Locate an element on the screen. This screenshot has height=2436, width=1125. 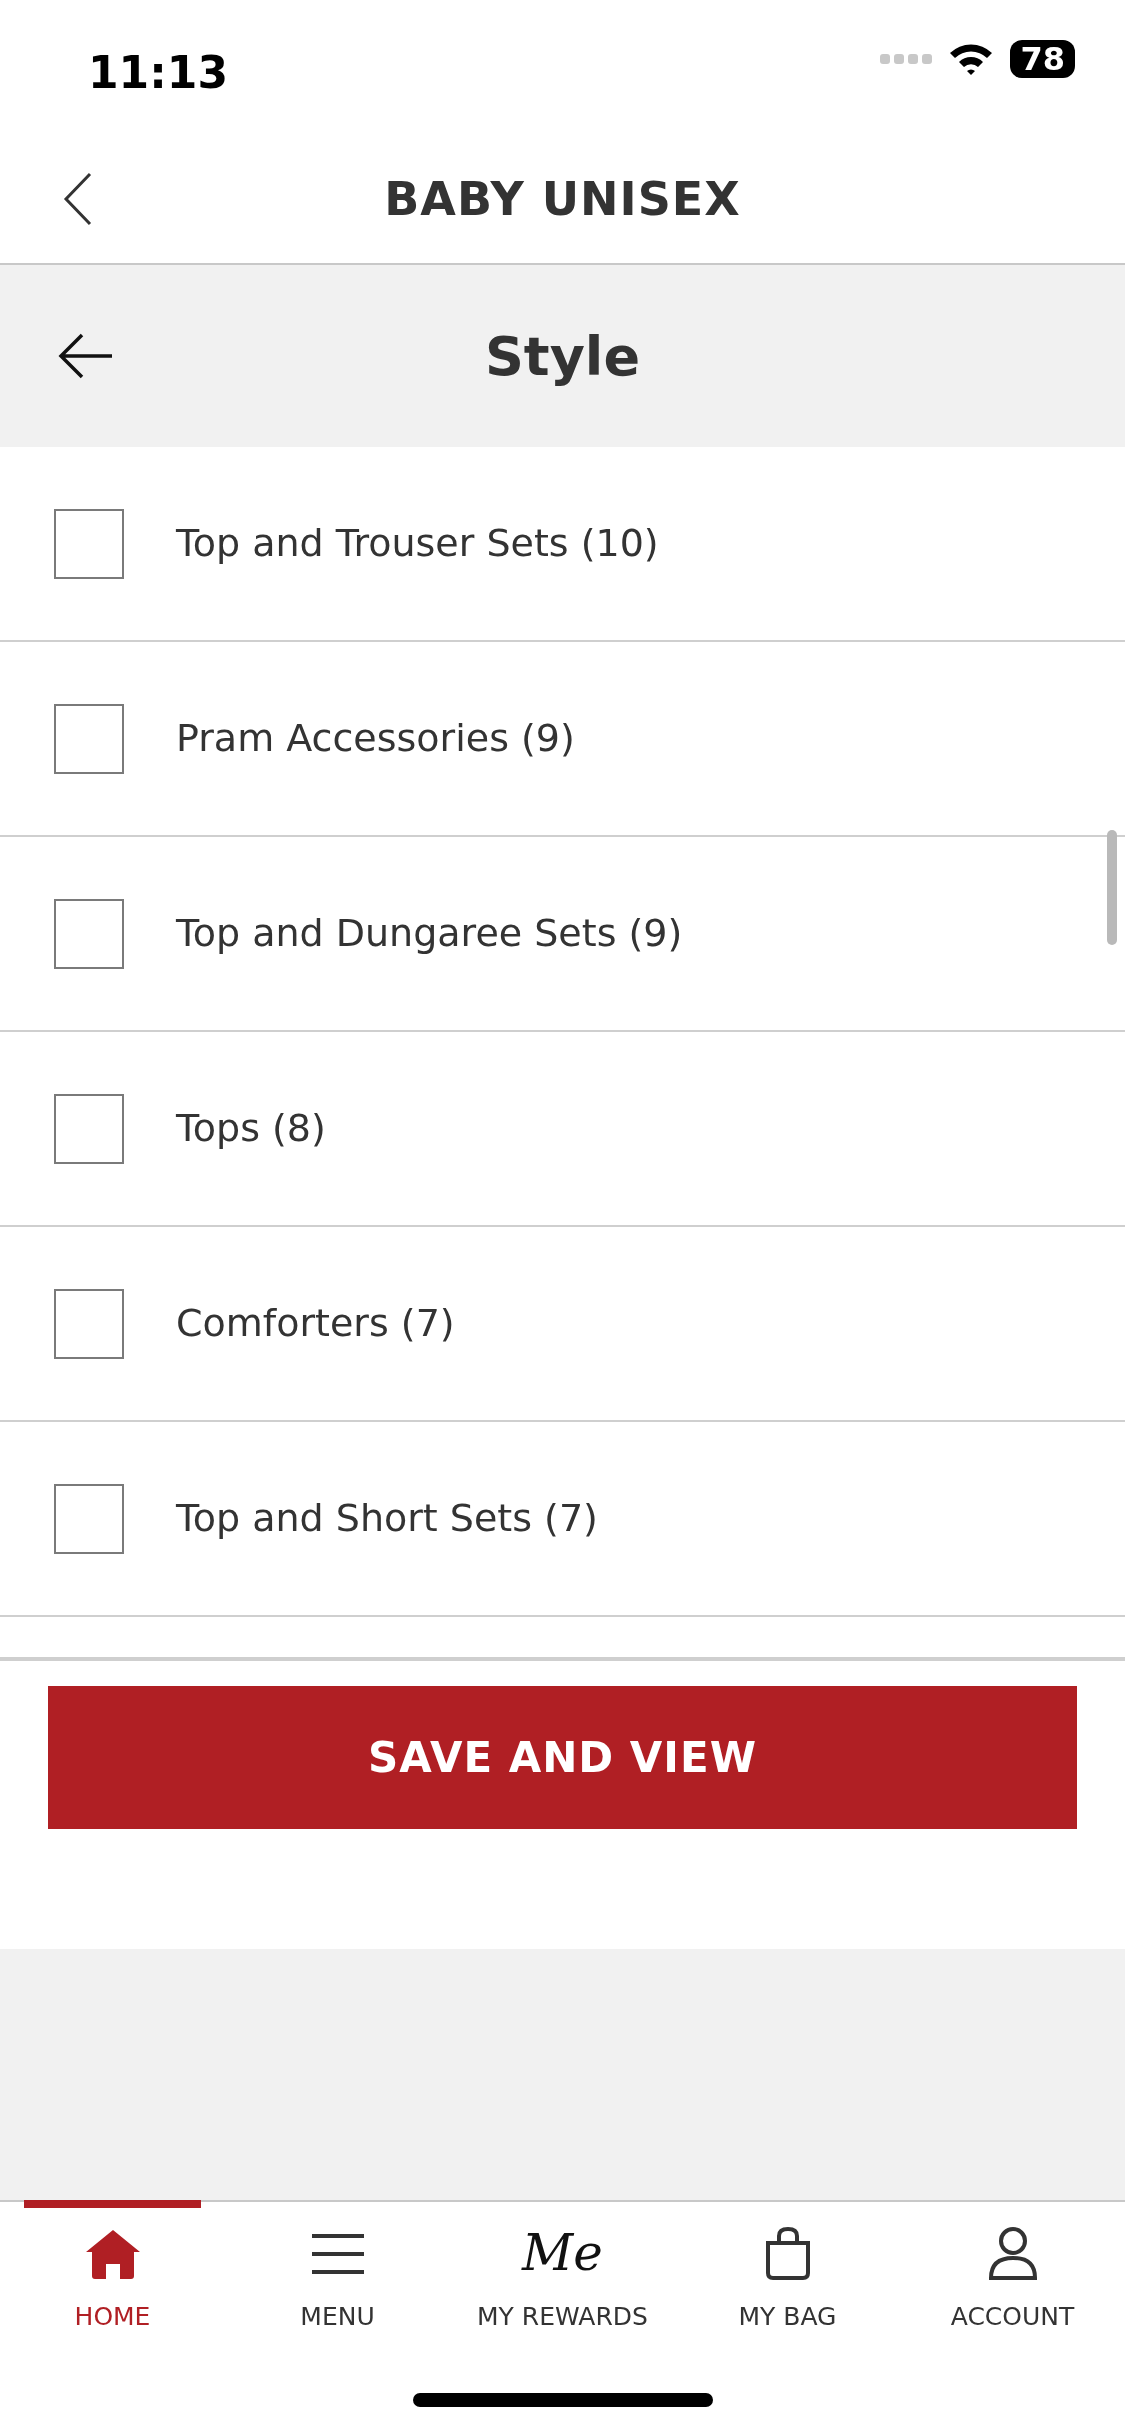
option-label: Top and Trouser Sets (10) is located at coordinates (417, 543).